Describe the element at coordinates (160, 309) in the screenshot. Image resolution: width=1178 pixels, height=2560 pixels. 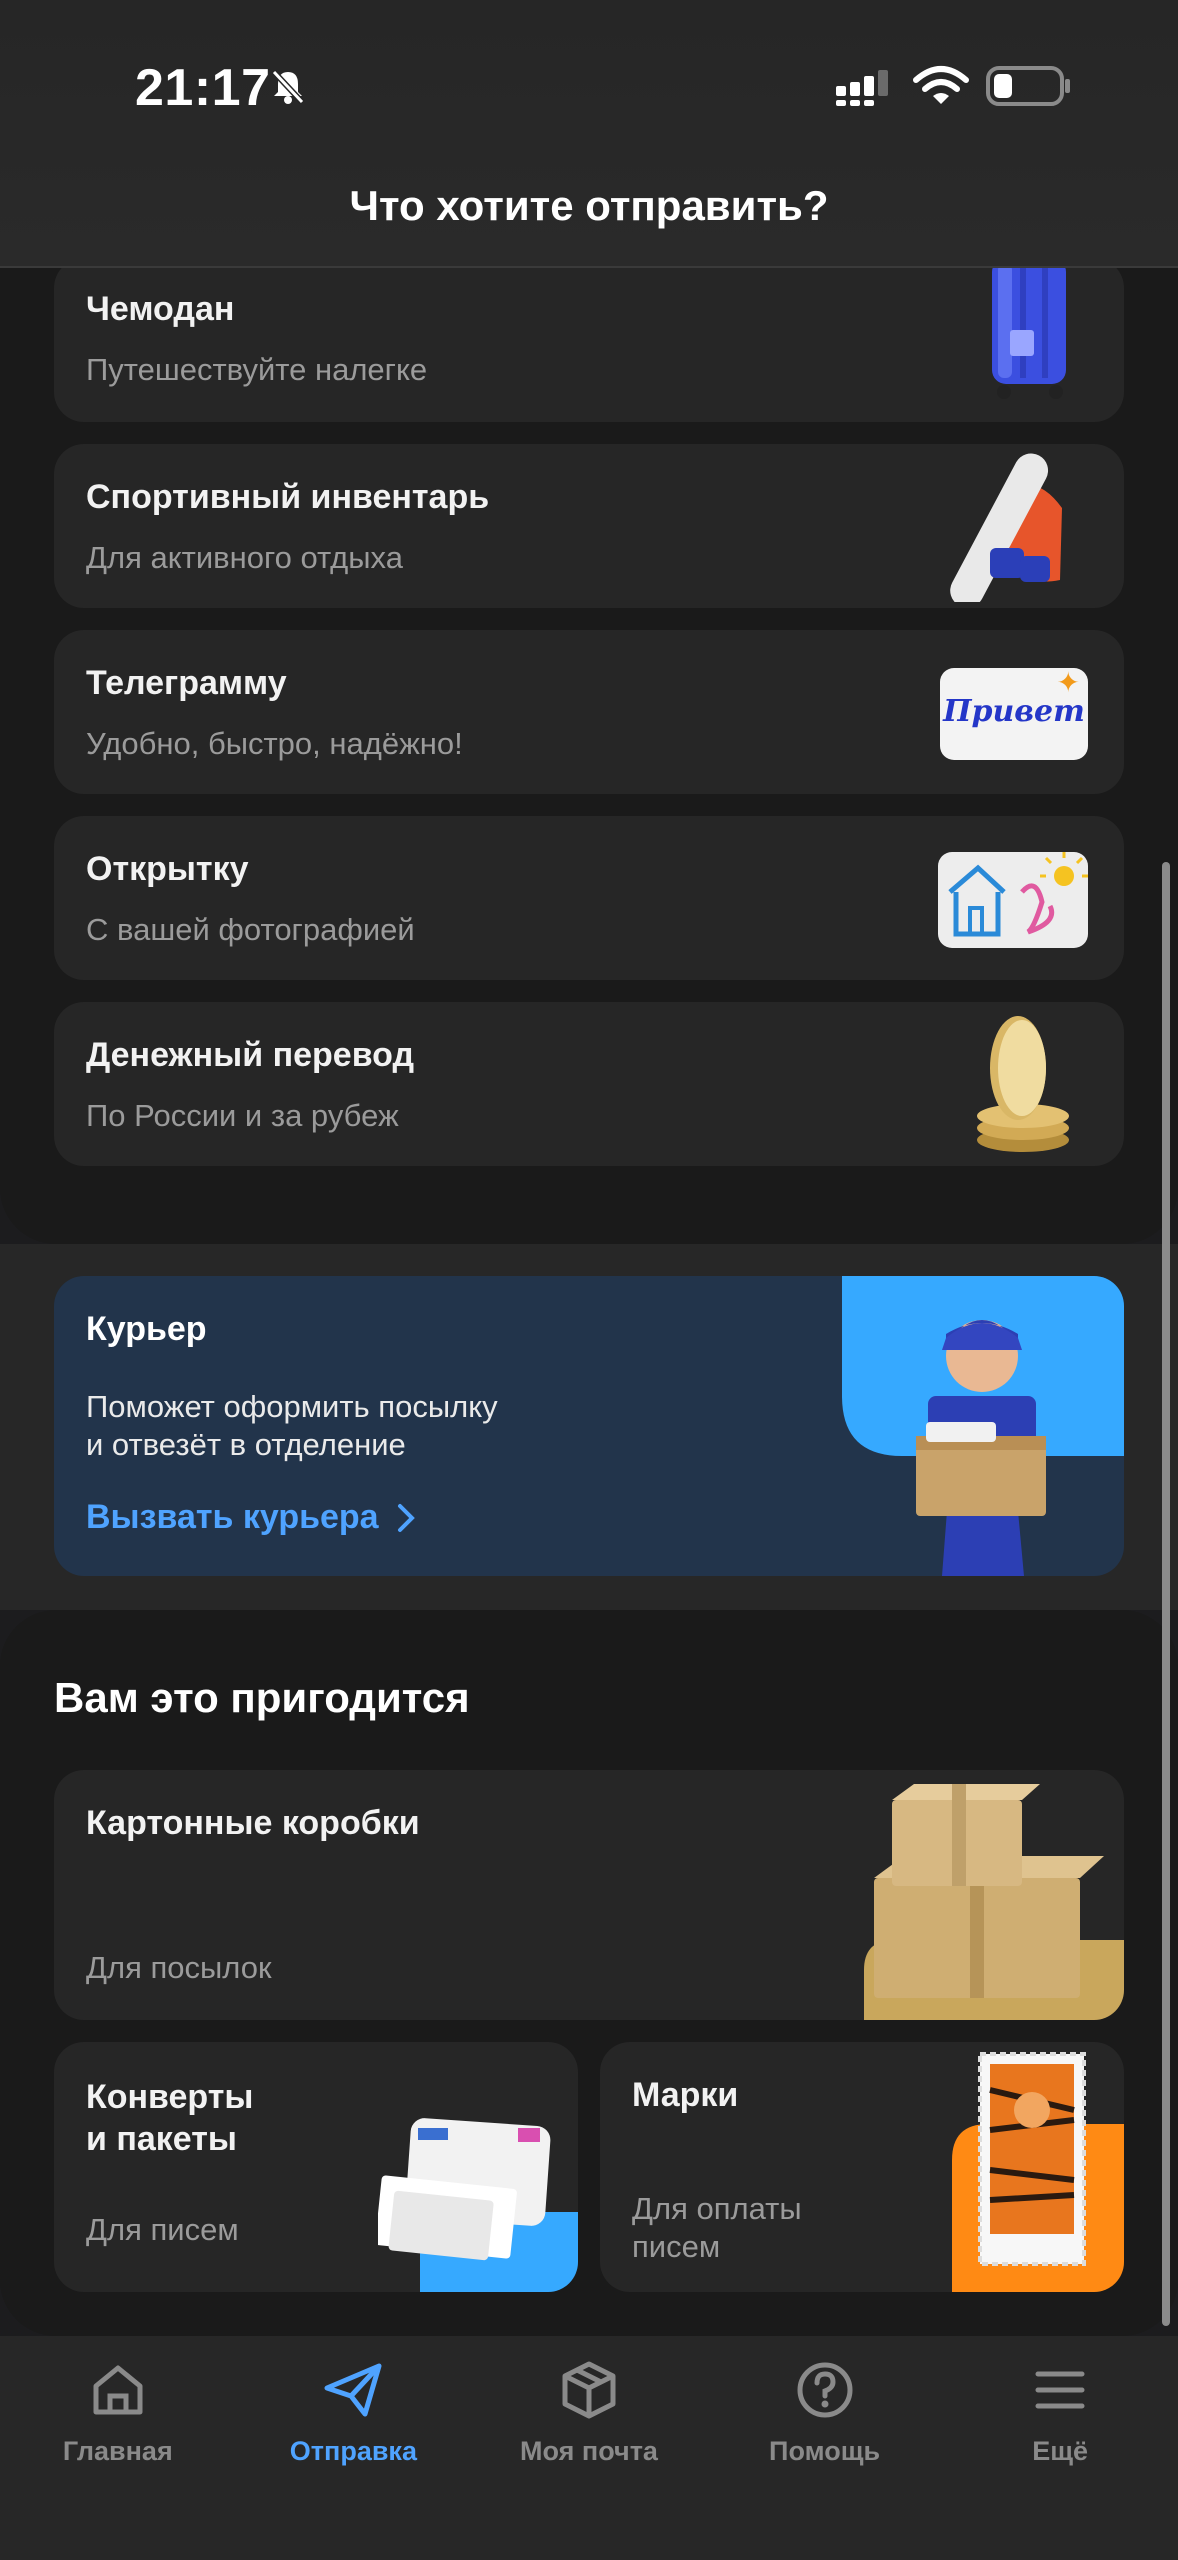
I see `item-title: Чемодан` at that location.